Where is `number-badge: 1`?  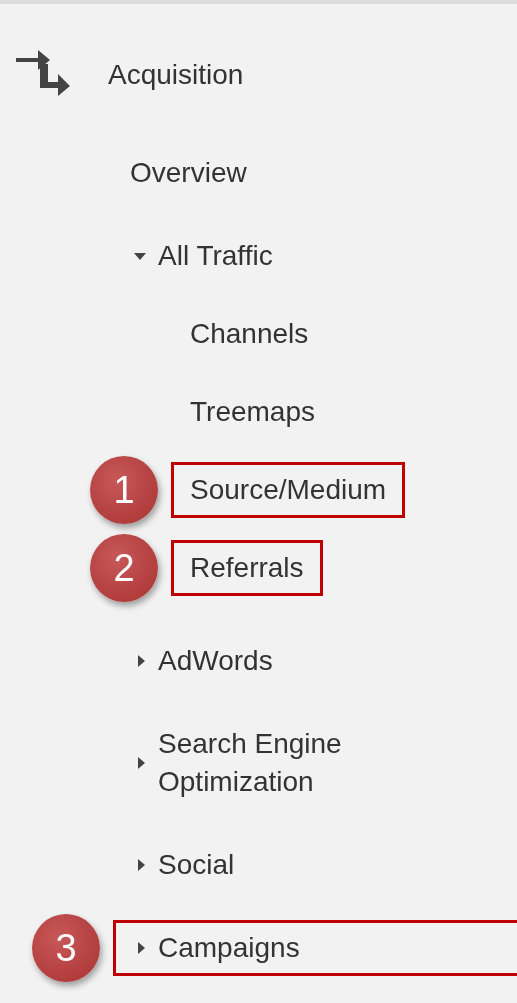
number-badge: 1 is located at coordinates (124, 490).